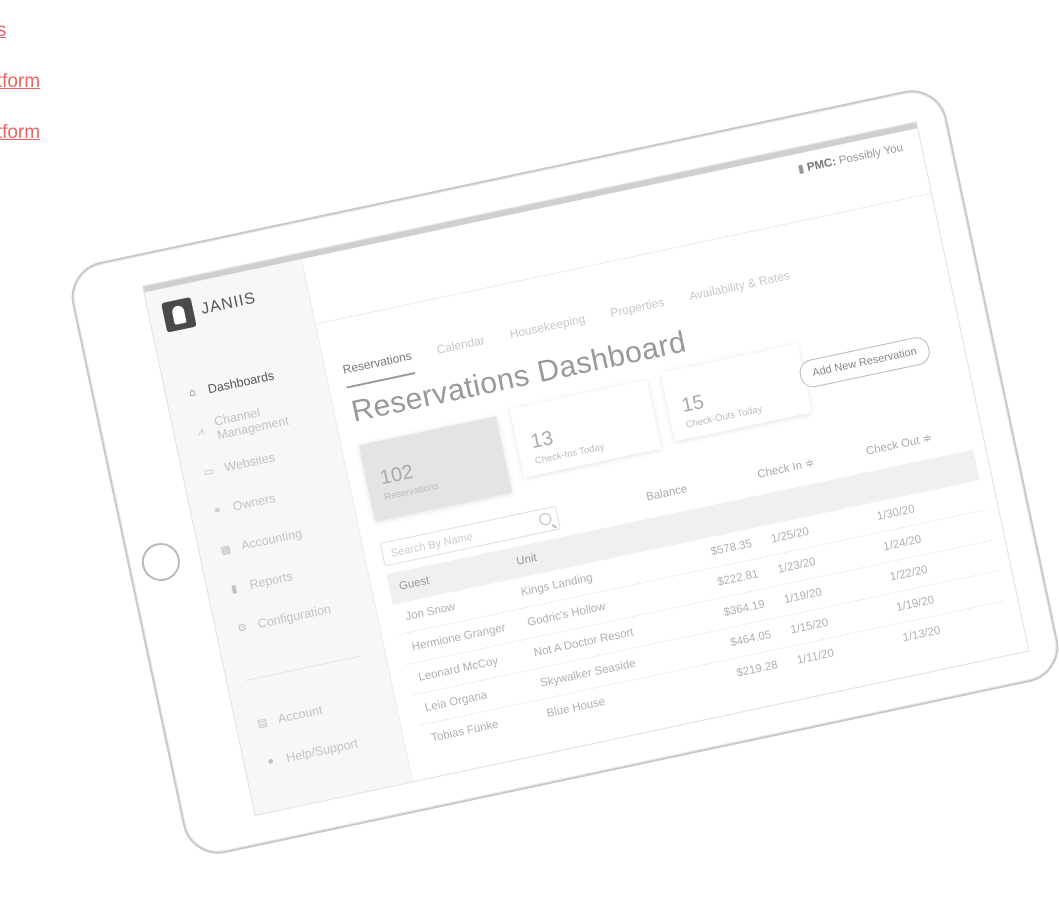 This screenshot has width=1059, height=910. Describe the element at coordinates (871, 154) in the screenshot. I see `pmc-value: Possibly You` at that location.